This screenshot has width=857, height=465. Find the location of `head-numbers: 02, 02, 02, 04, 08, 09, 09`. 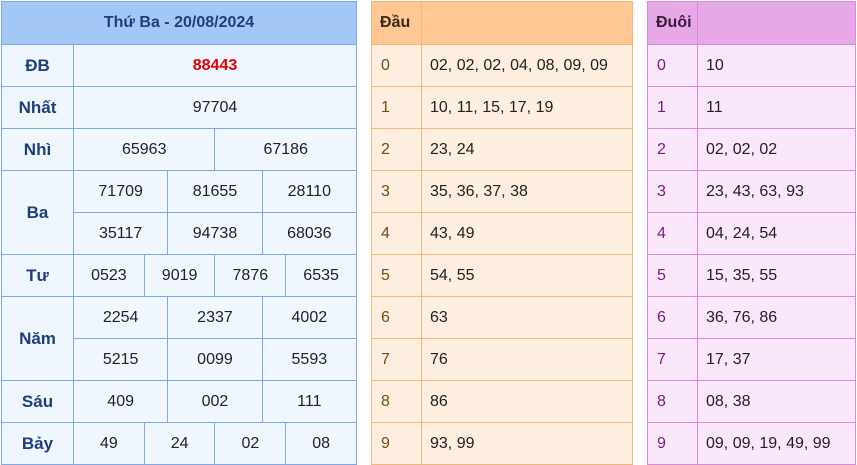

head-numbers: 02, 02, 02, 04, 08, 09, 09 is located at coordinates (527, 65).